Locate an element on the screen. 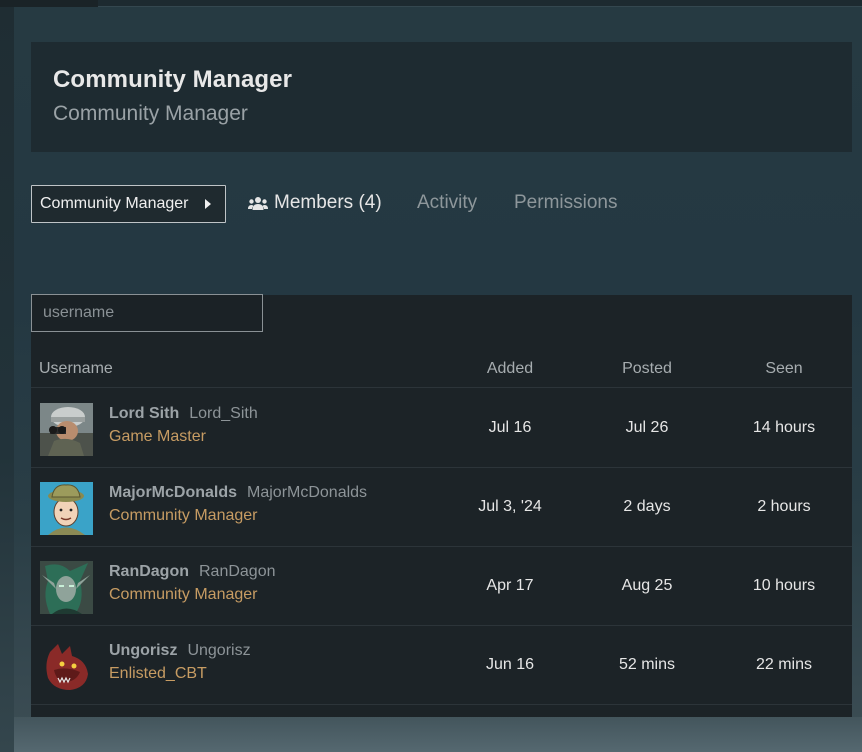  seen-time: 2 hours is located at coordinates (784, 506).